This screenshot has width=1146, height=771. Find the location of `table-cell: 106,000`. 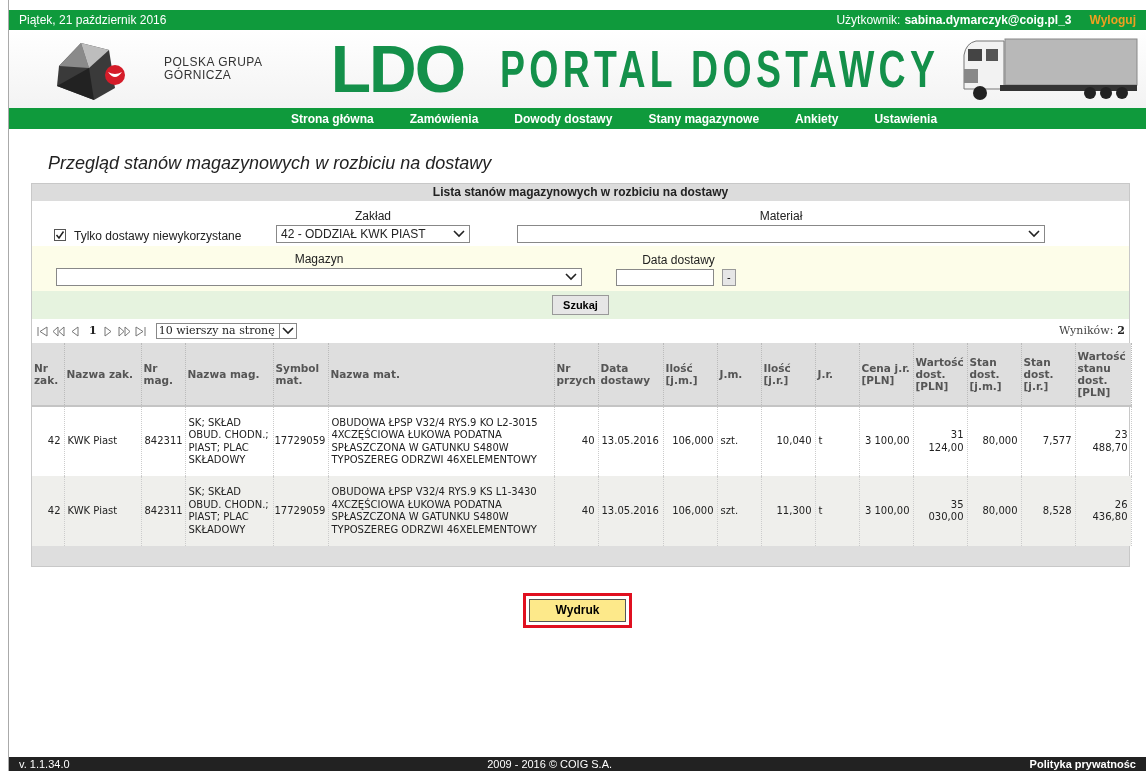

table-cell: 106,000 is located at coordinates (690, 511).